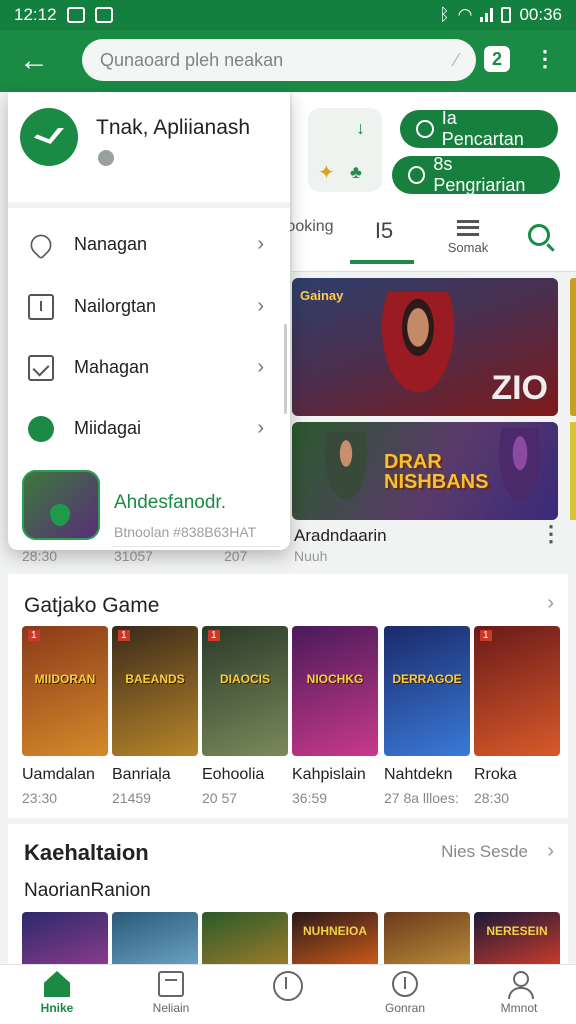  Describe the element at coordinates (329, 775) in the screenshot. I see `game-name: Kahpislain` at that location.